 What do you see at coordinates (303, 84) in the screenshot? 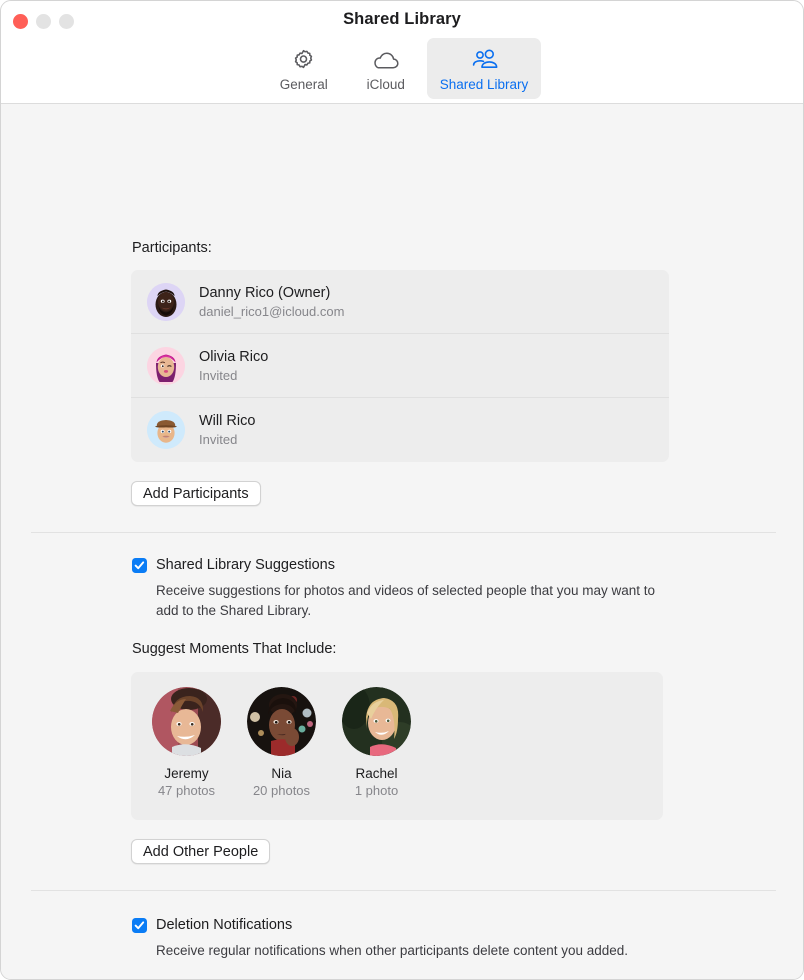
I see `tab-general-label: General` at bounding box center [303, 84].